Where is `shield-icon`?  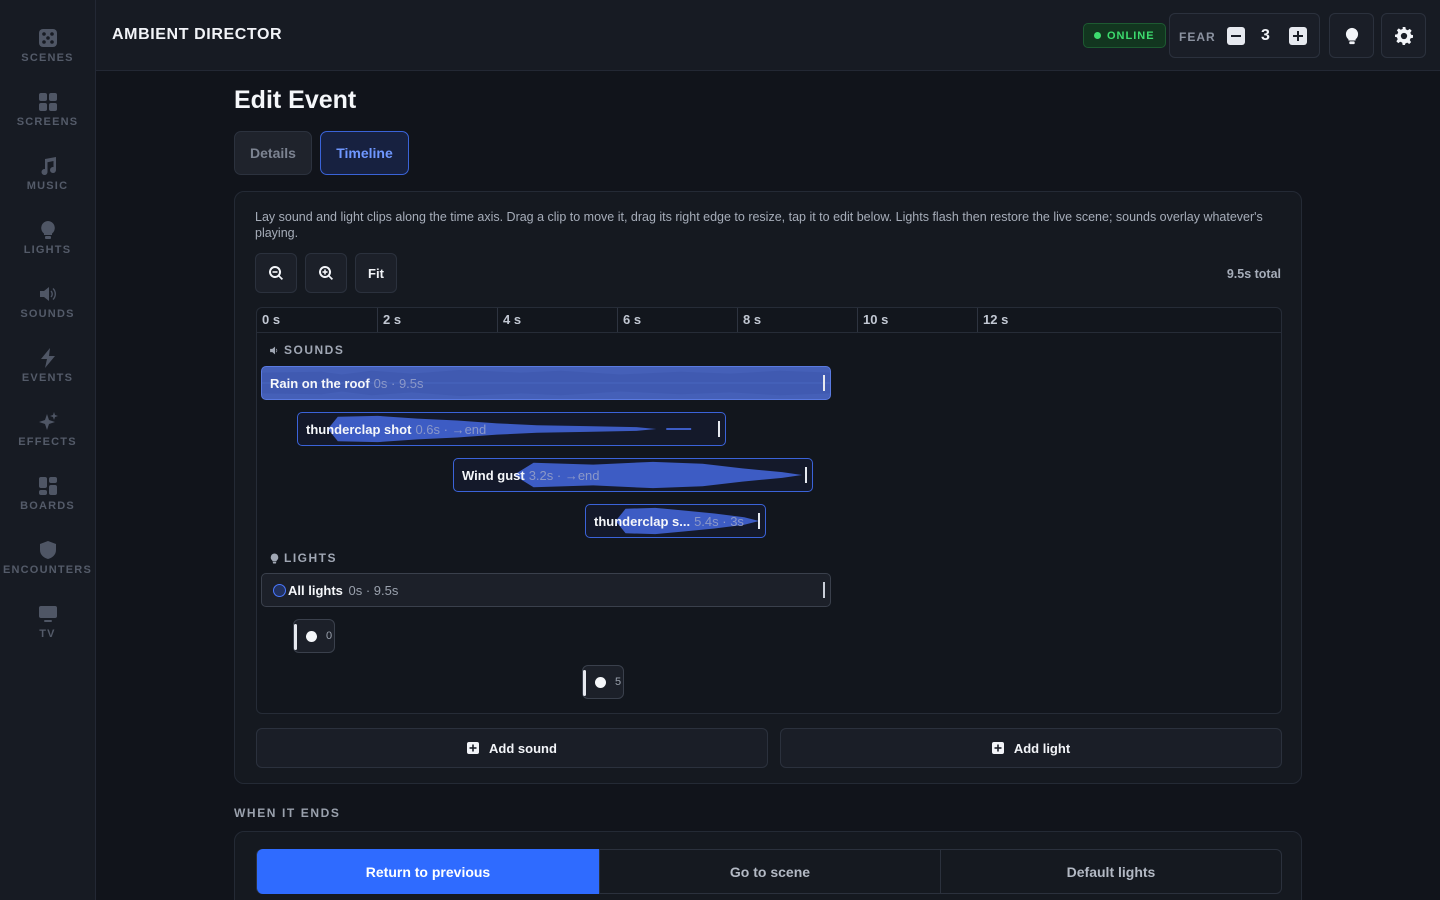 shield-icon is located at coordinates (47, 550).